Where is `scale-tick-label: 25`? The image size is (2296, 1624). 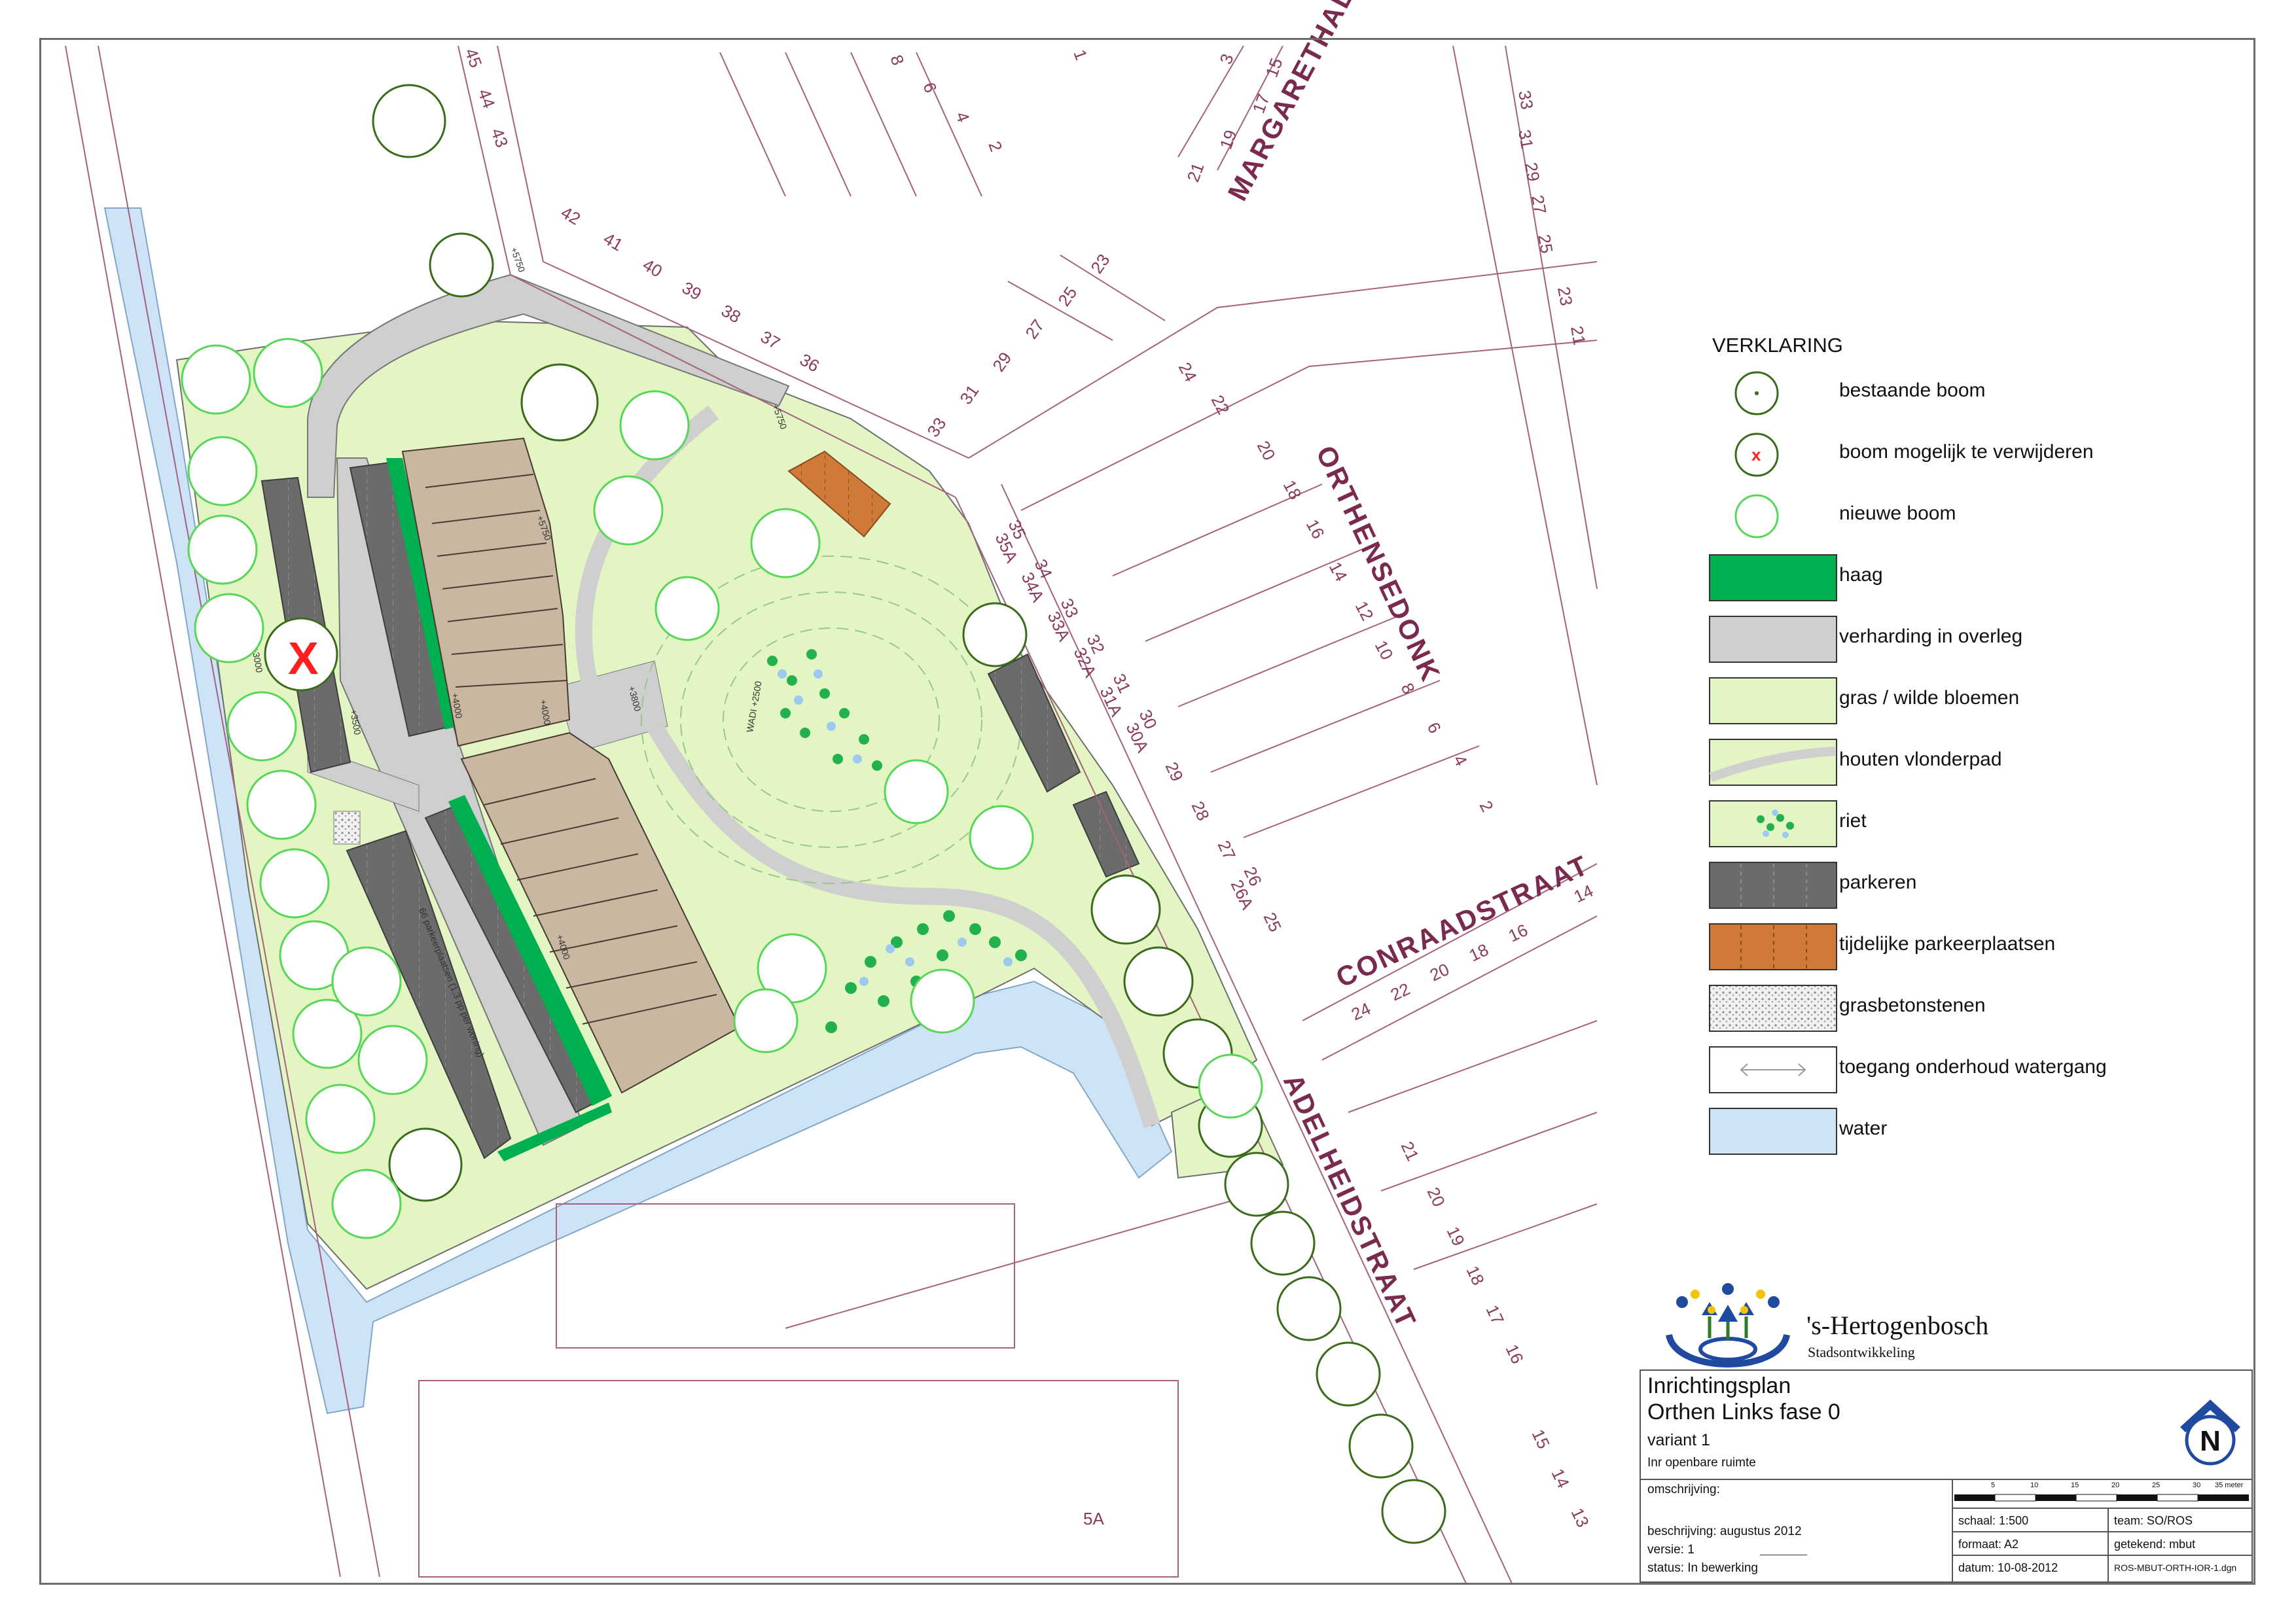
scale-tick-label: 25 is located at coordinates (2156, 1485).